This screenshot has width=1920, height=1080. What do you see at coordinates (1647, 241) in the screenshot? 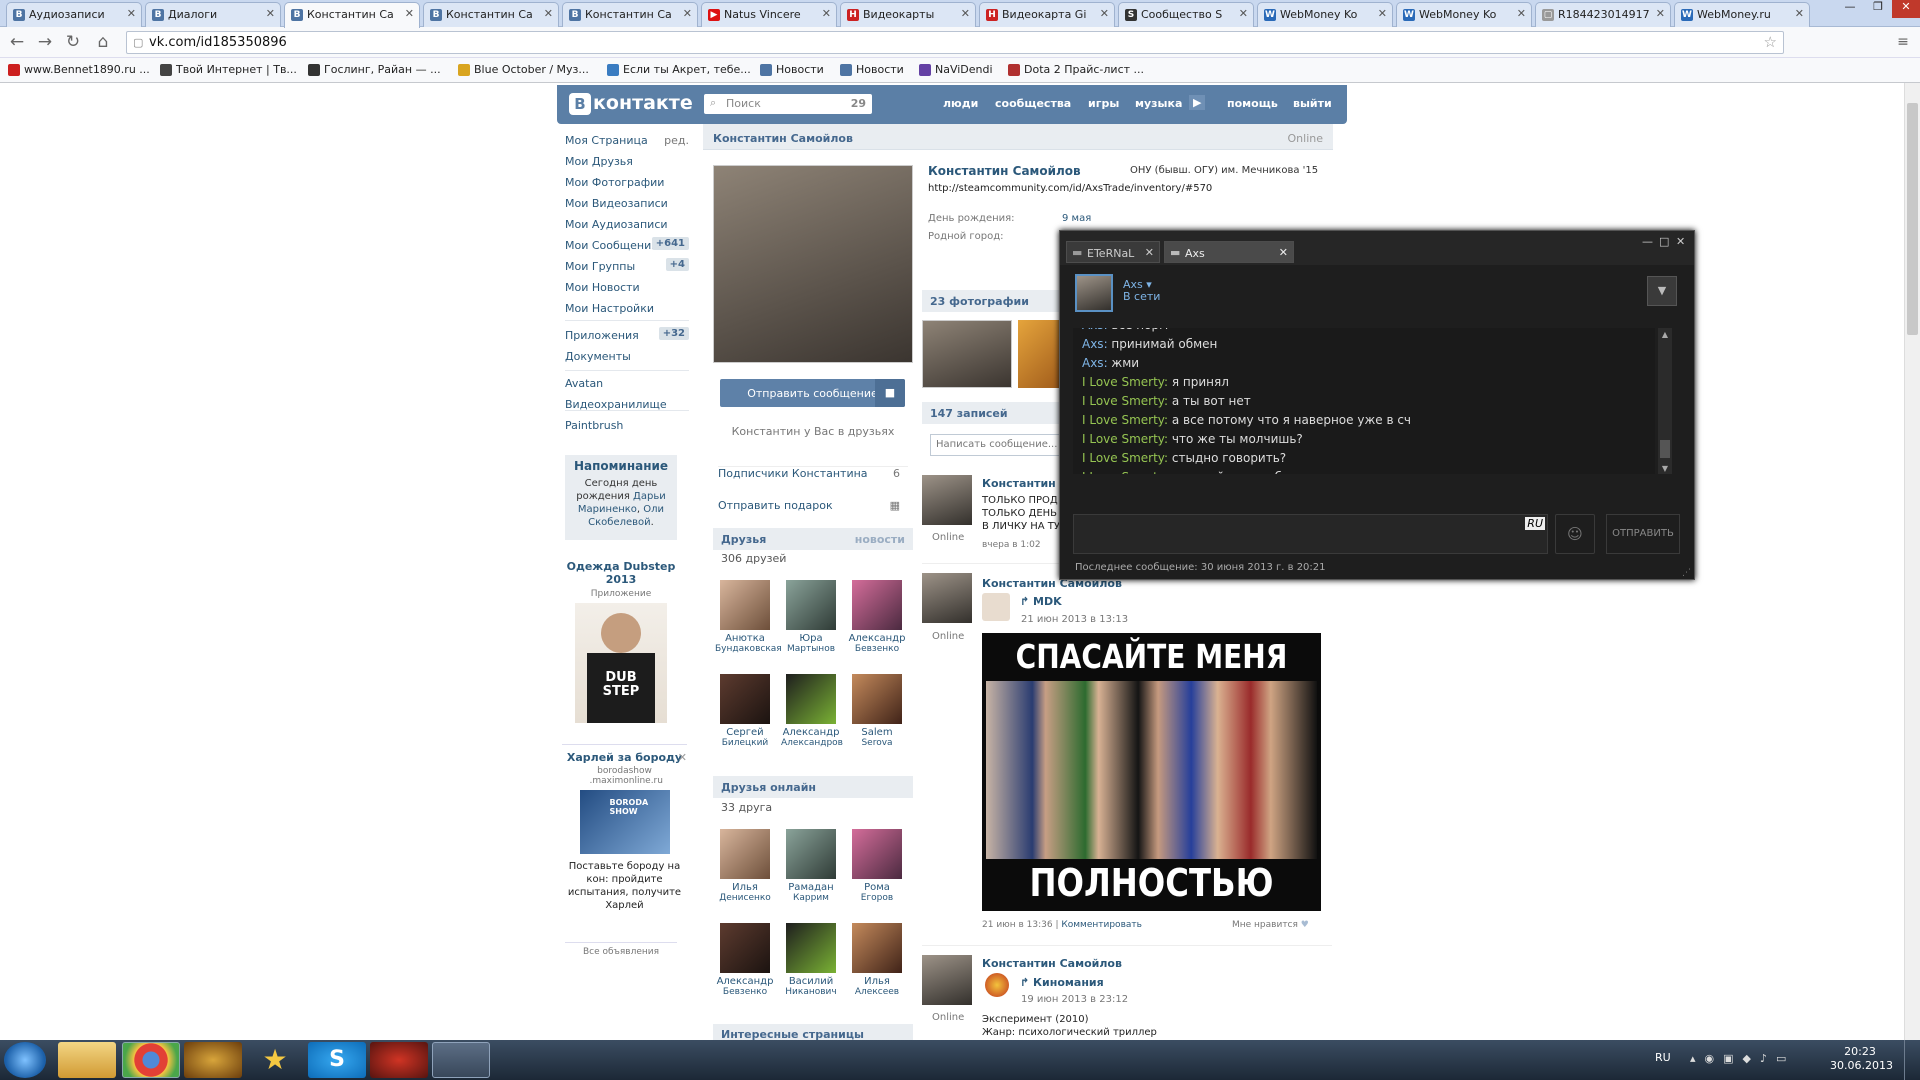
I see `chat-minimize-icon: —` at bounding box center [1647, 241].